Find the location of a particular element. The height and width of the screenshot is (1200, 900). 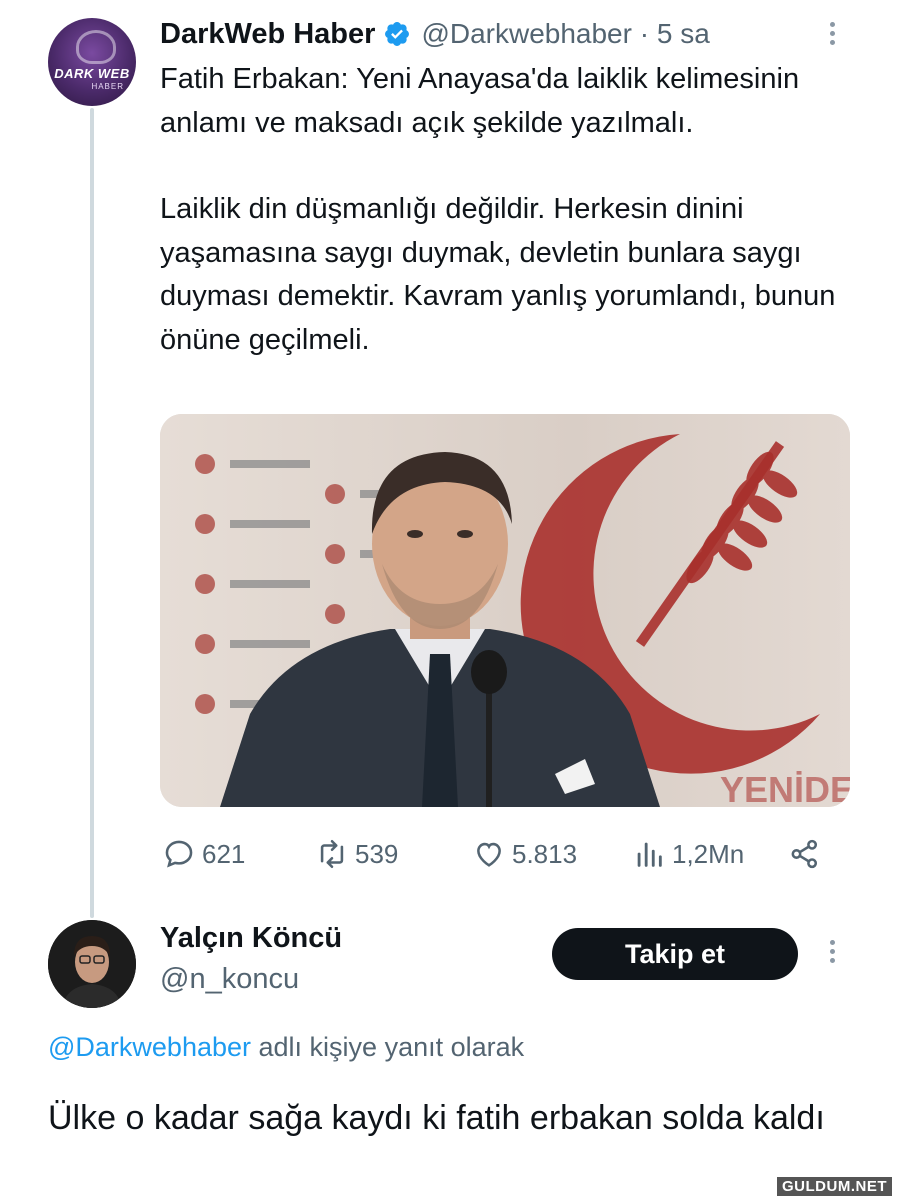

retweet-action: 539 is located at coordinates (356, 854).